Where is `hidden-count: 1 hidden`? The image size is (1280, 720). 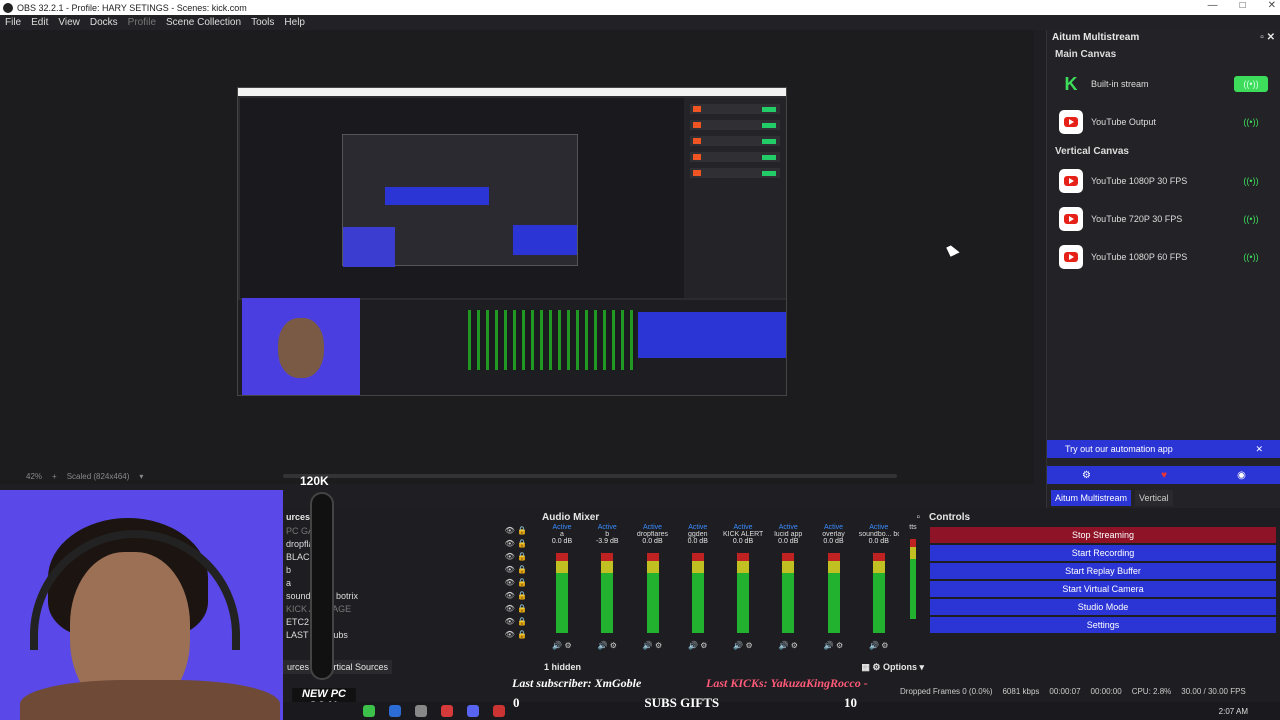 hidden-count: 1 hidden is located at coordinates (562, 667).